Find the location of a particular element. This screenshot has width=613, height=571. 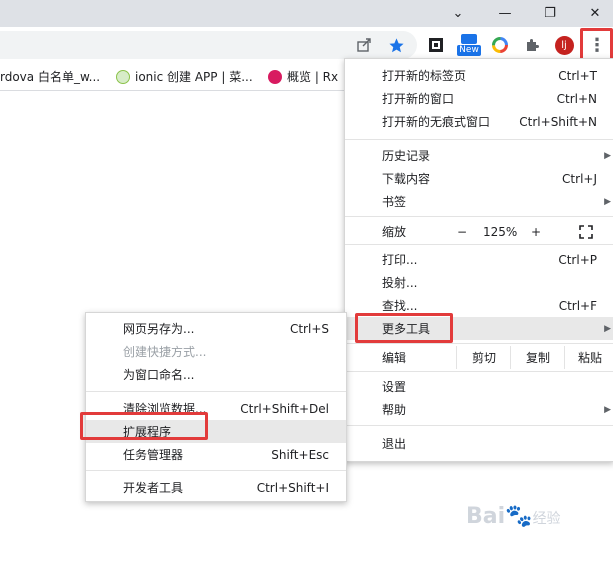

star-icon is located at coordinates (396, 45).